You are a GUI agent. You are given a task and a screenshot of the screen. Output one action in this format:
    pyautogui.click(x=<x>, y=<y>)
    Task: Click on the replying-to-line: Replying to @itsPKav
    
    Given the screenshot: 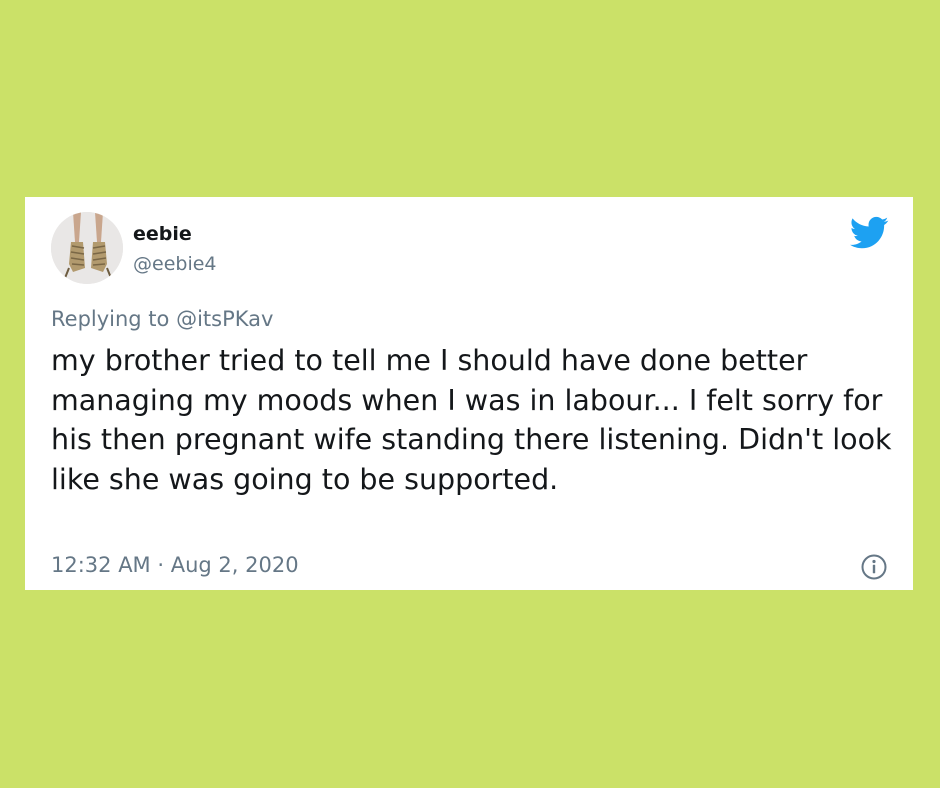 What is the action you would take?
    pyautogui.click(x=162, y=319)
    